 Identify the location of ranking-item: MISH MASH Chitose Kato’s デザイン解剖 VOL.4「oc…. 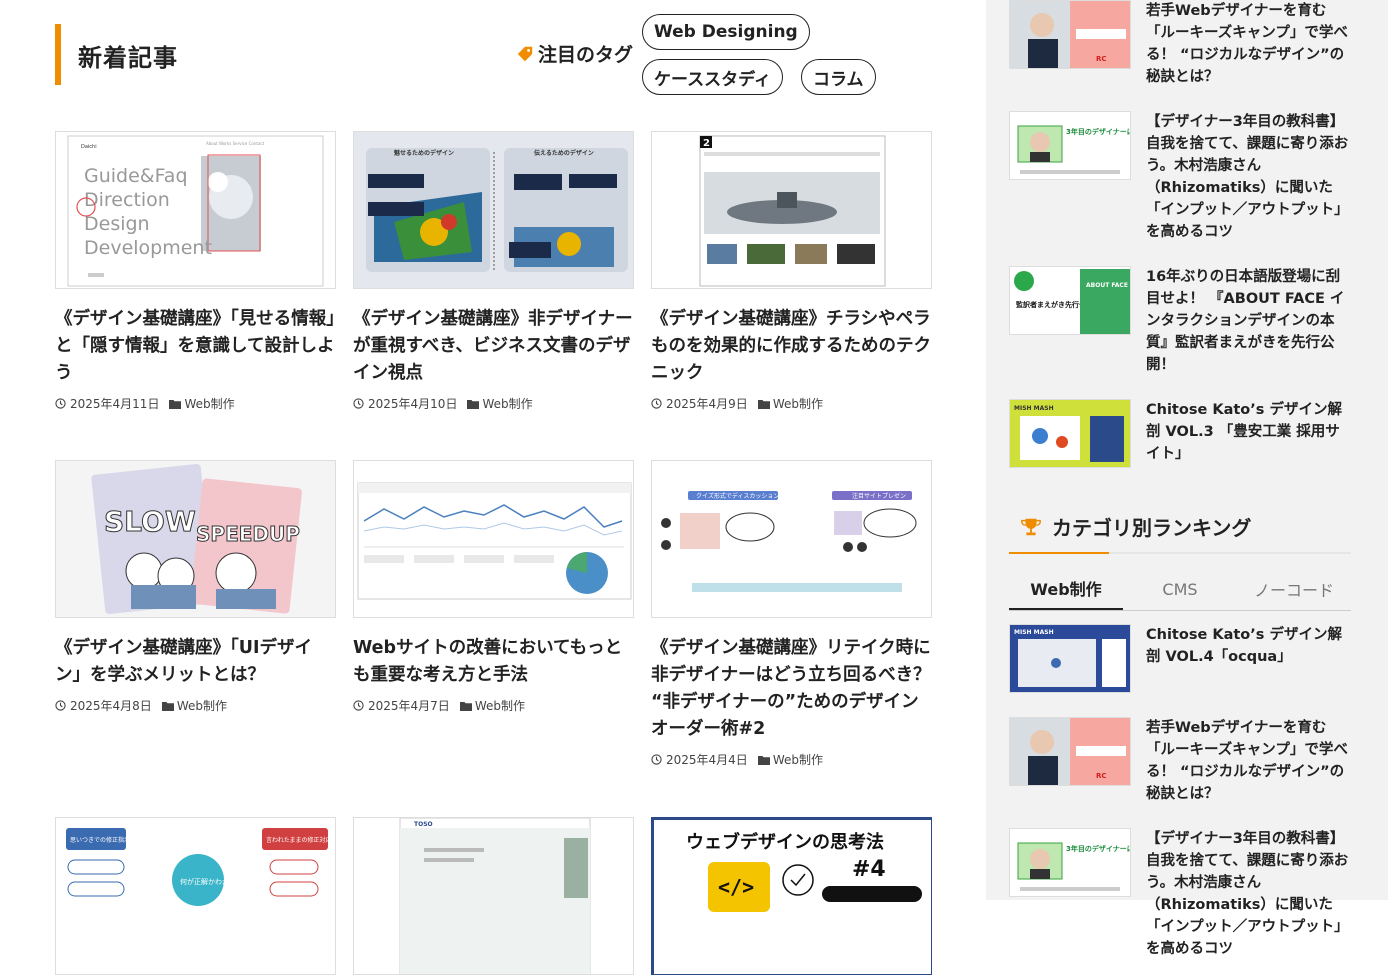
(1180, 658).